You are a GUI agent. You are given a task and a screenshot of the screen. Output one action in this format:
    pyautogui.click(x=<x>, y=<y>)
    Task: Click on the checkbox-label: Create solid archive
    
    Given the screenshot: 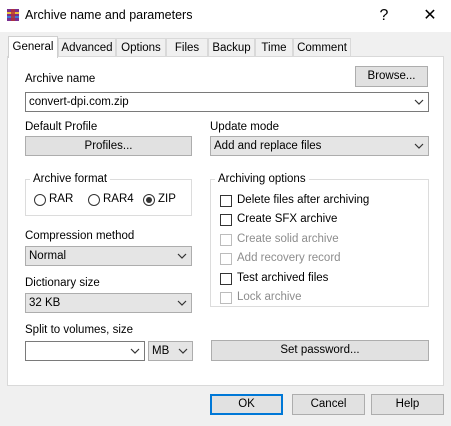 What is the action you would take?
    pyautogui.click(x=288, y=239)
    